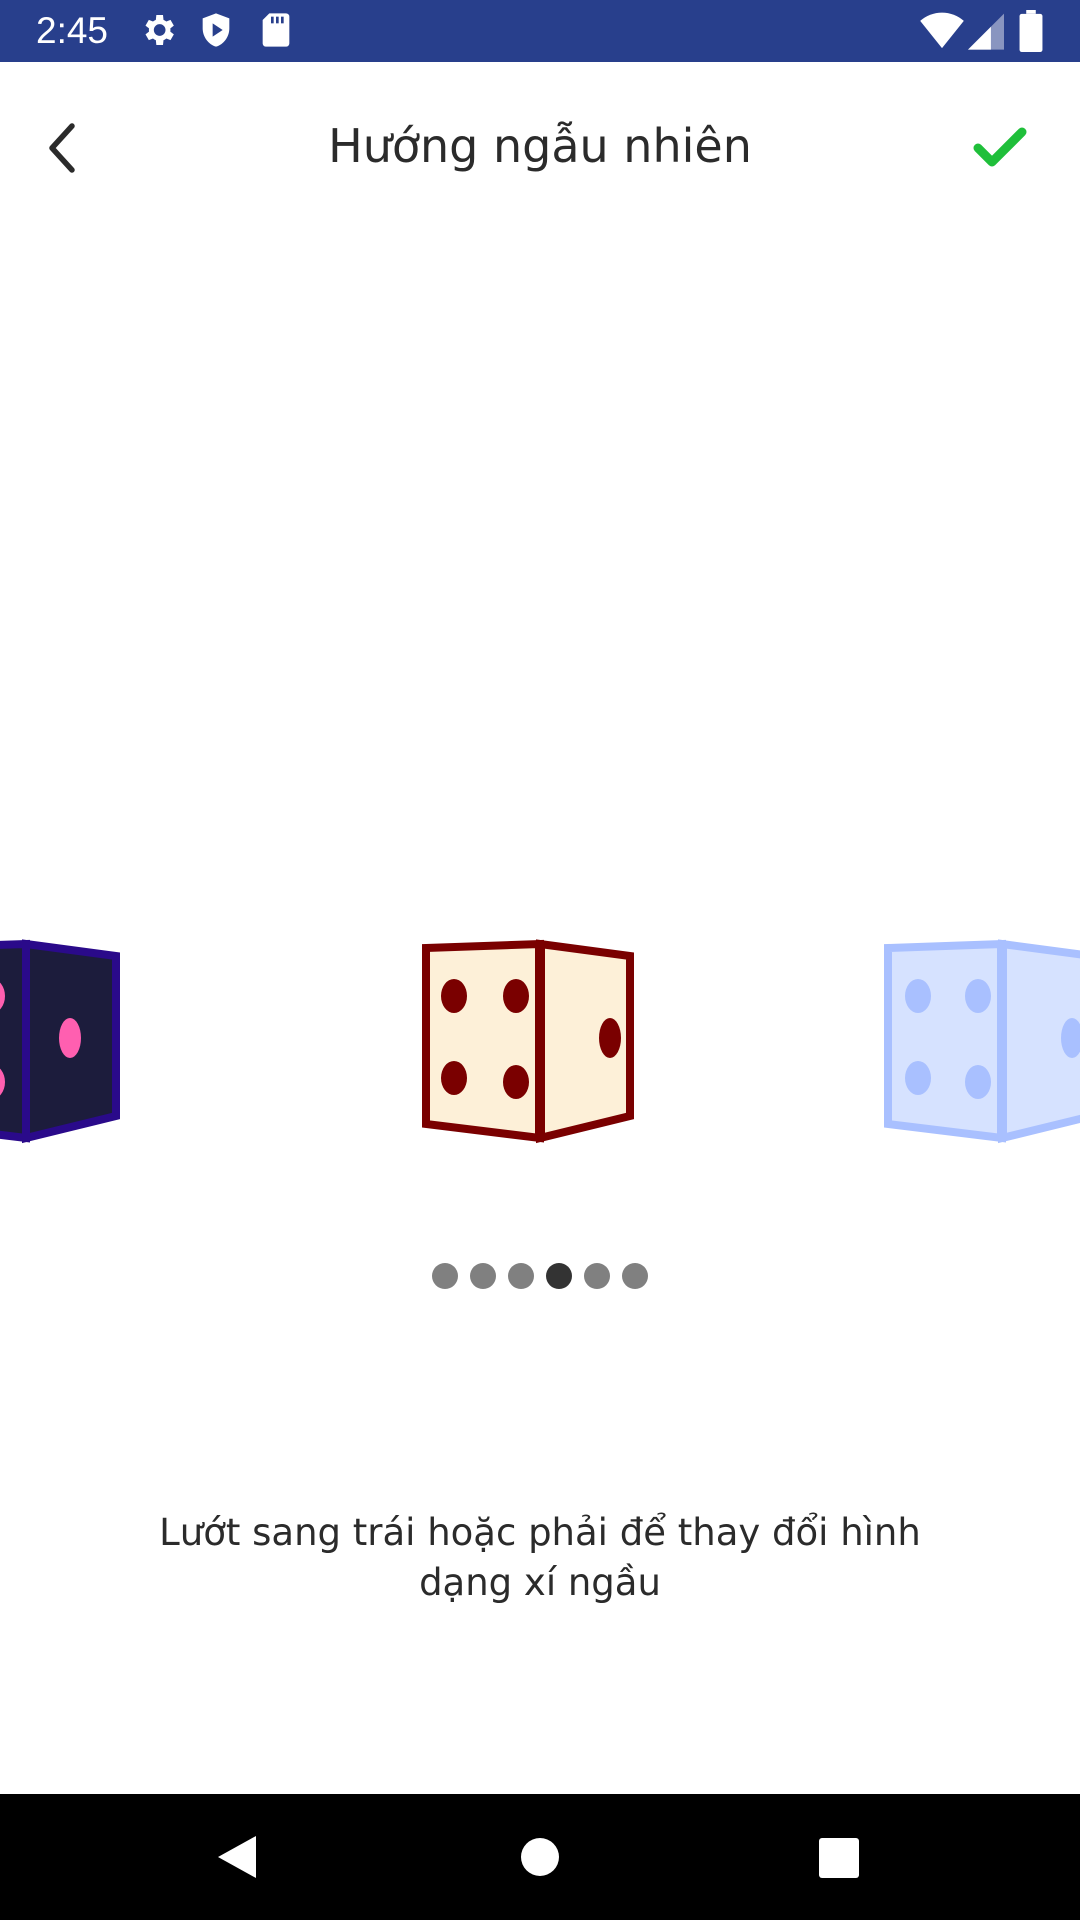 This screenshot has height=1920, width=1080. I want to click on circle-home-icon, so click(540, 1866).